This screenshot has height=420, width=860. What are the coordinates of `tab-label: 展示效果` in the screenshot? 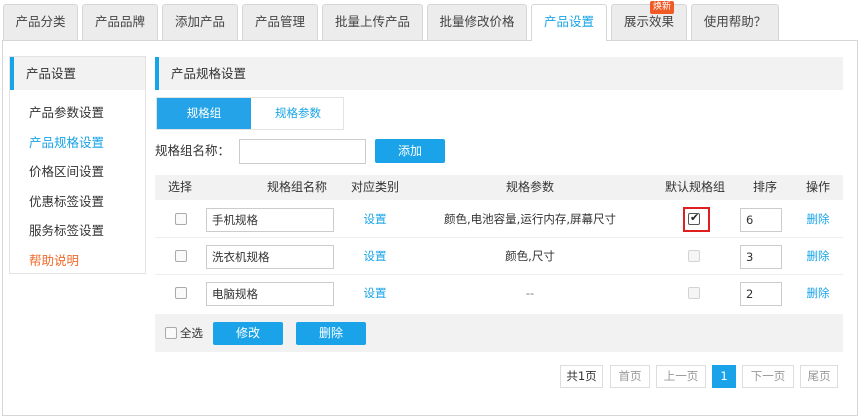 It's located at (648, 21).